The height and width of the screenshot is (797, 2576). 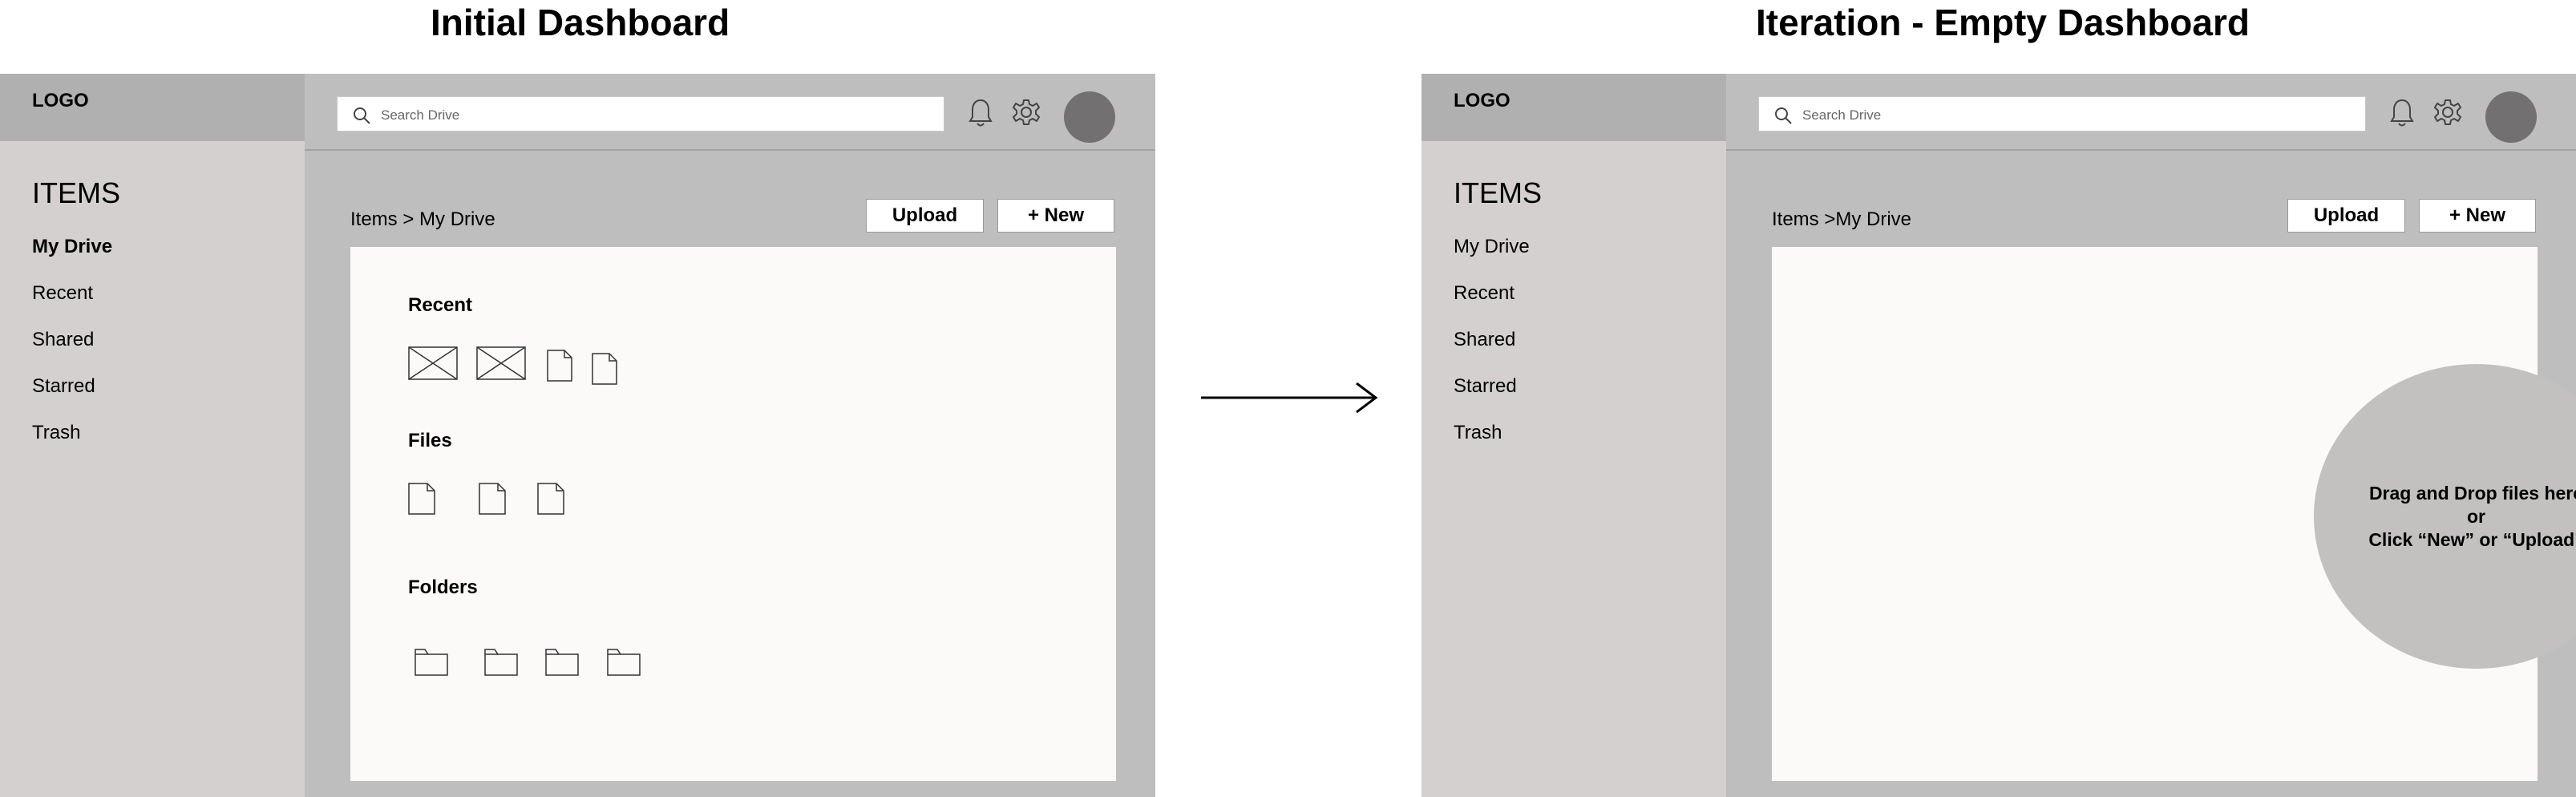 What do you see at coordinates (443, 587) in the screenshot?
I see `section-title-folders: Folders` at bounding box center [443, 587].